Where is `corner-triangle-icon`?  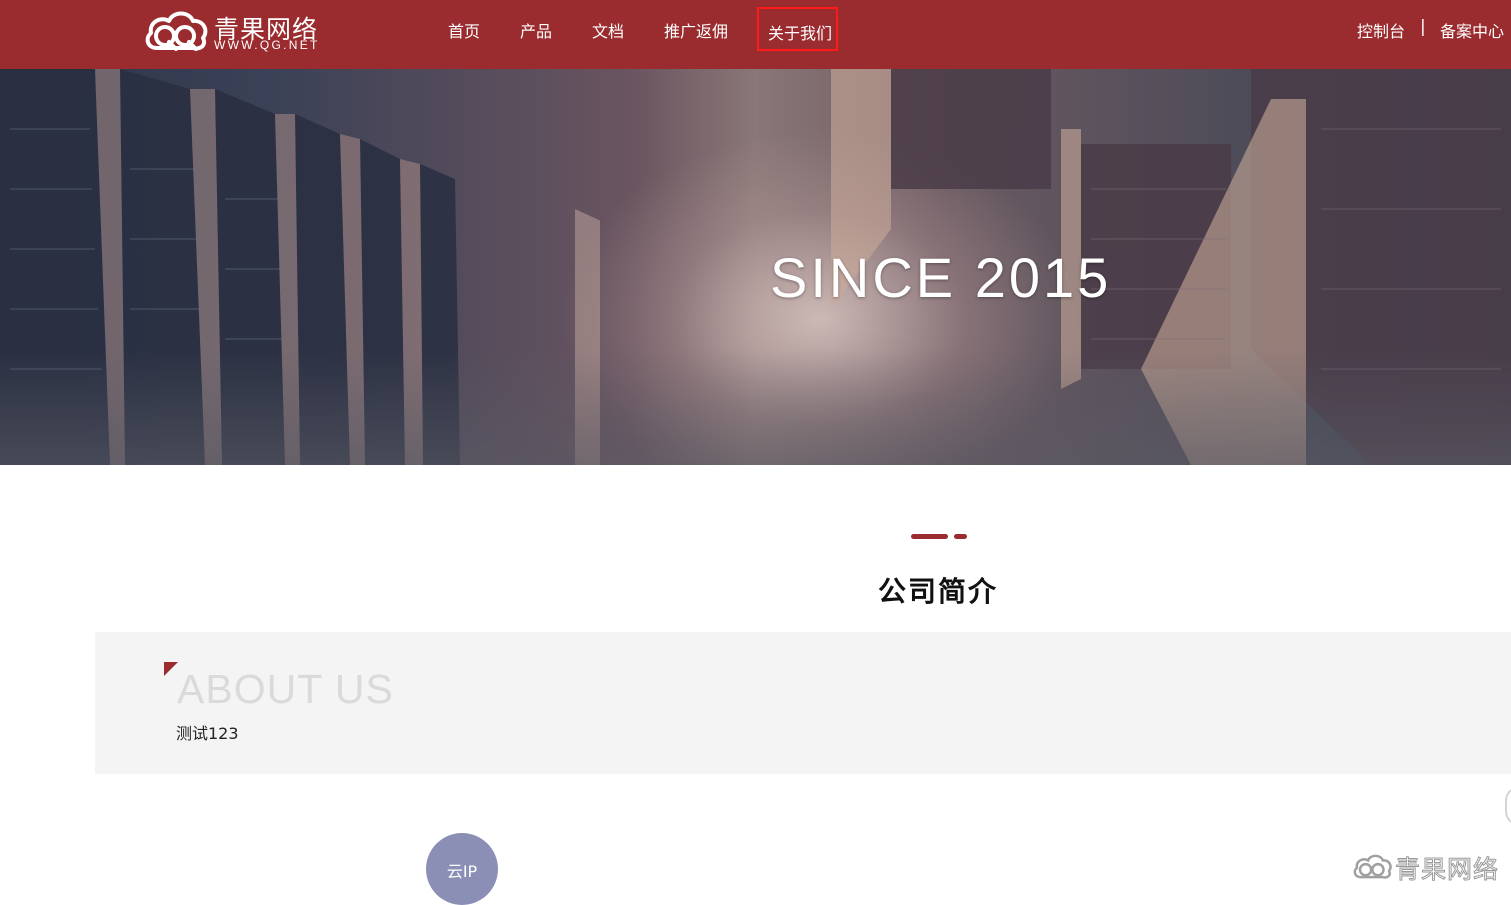
corner-triangle-icon is located at coordinates (171, 669).